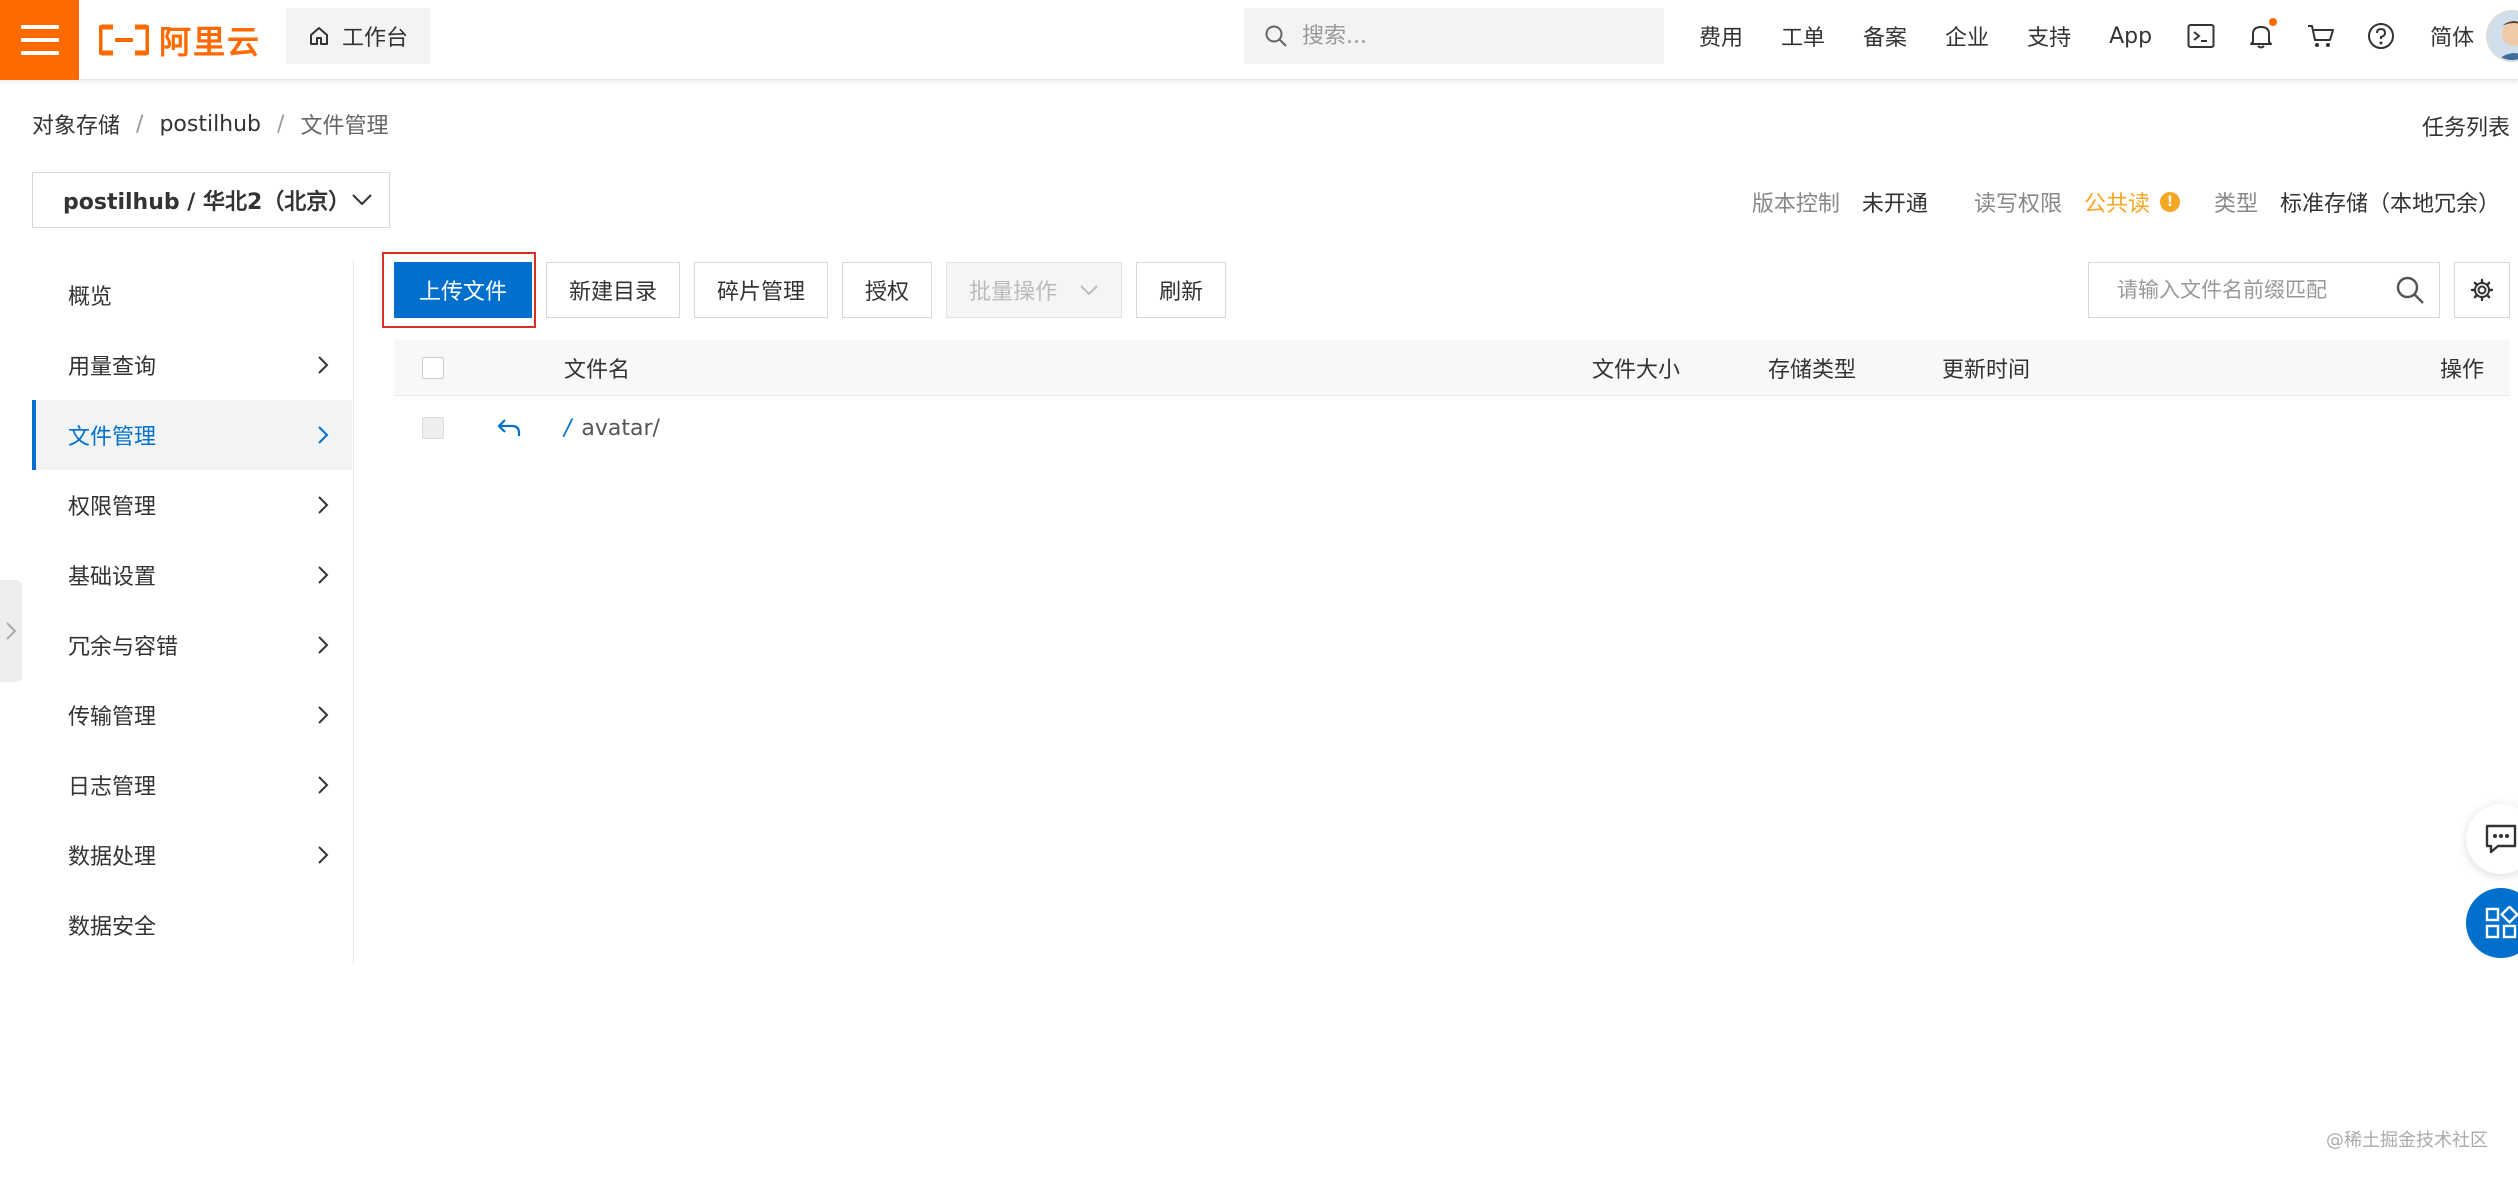 Image resolution: width=2518 pixels, height=1178 pixels. I want to click on workbench-button: 工作台, so click(358, 36).